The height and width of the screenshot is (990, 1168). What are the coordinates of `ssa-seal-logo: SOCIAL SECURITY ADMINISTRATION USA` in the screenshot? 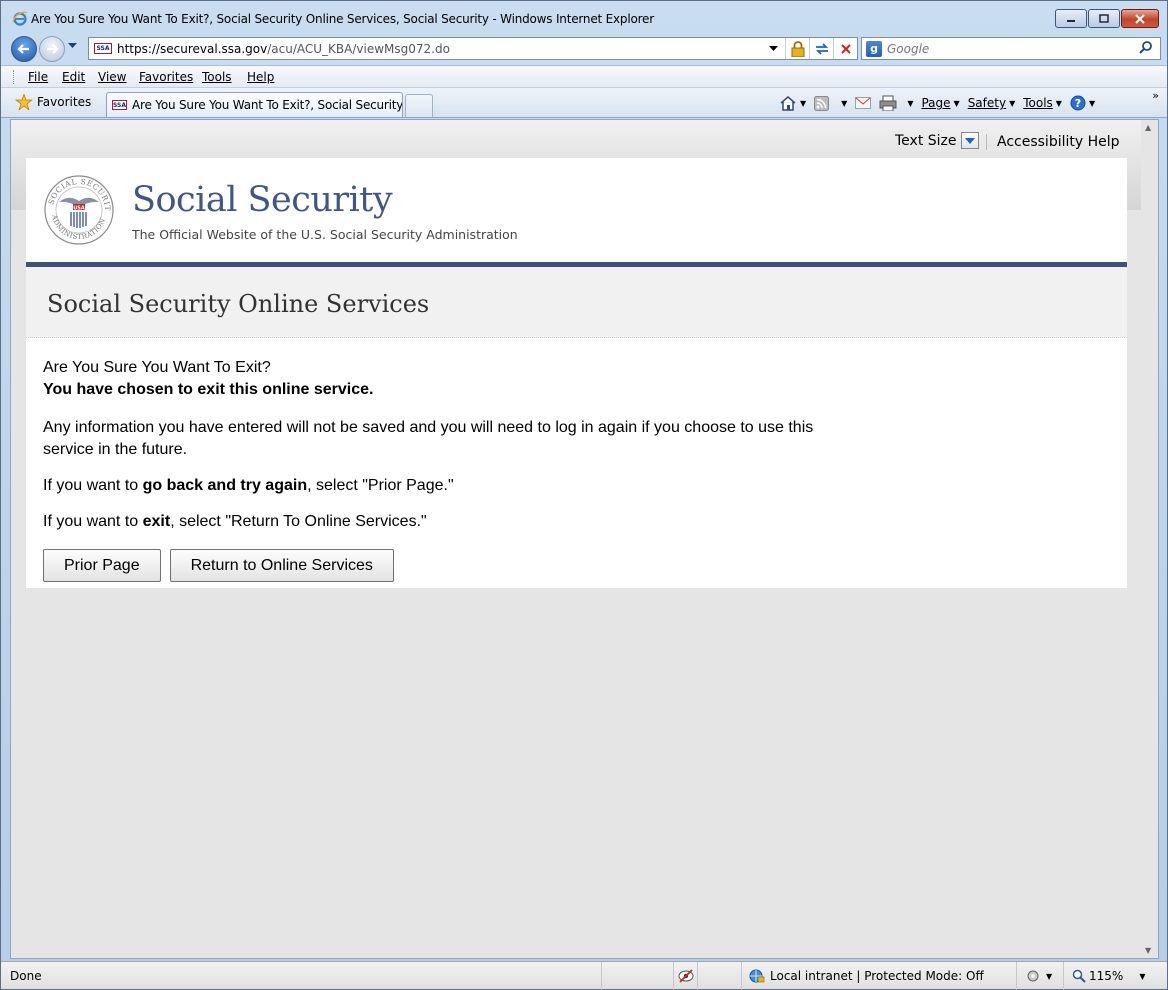 It's located at (79, 210).